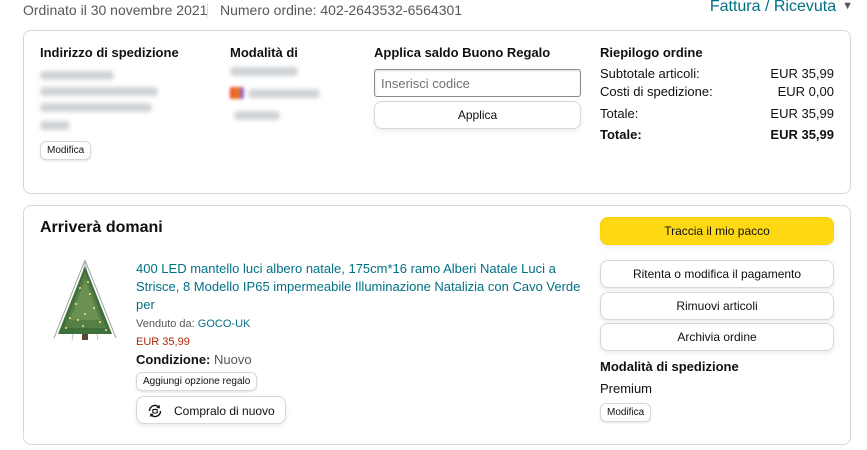  I want to click on total-label: Totale:, so click(619, 113).